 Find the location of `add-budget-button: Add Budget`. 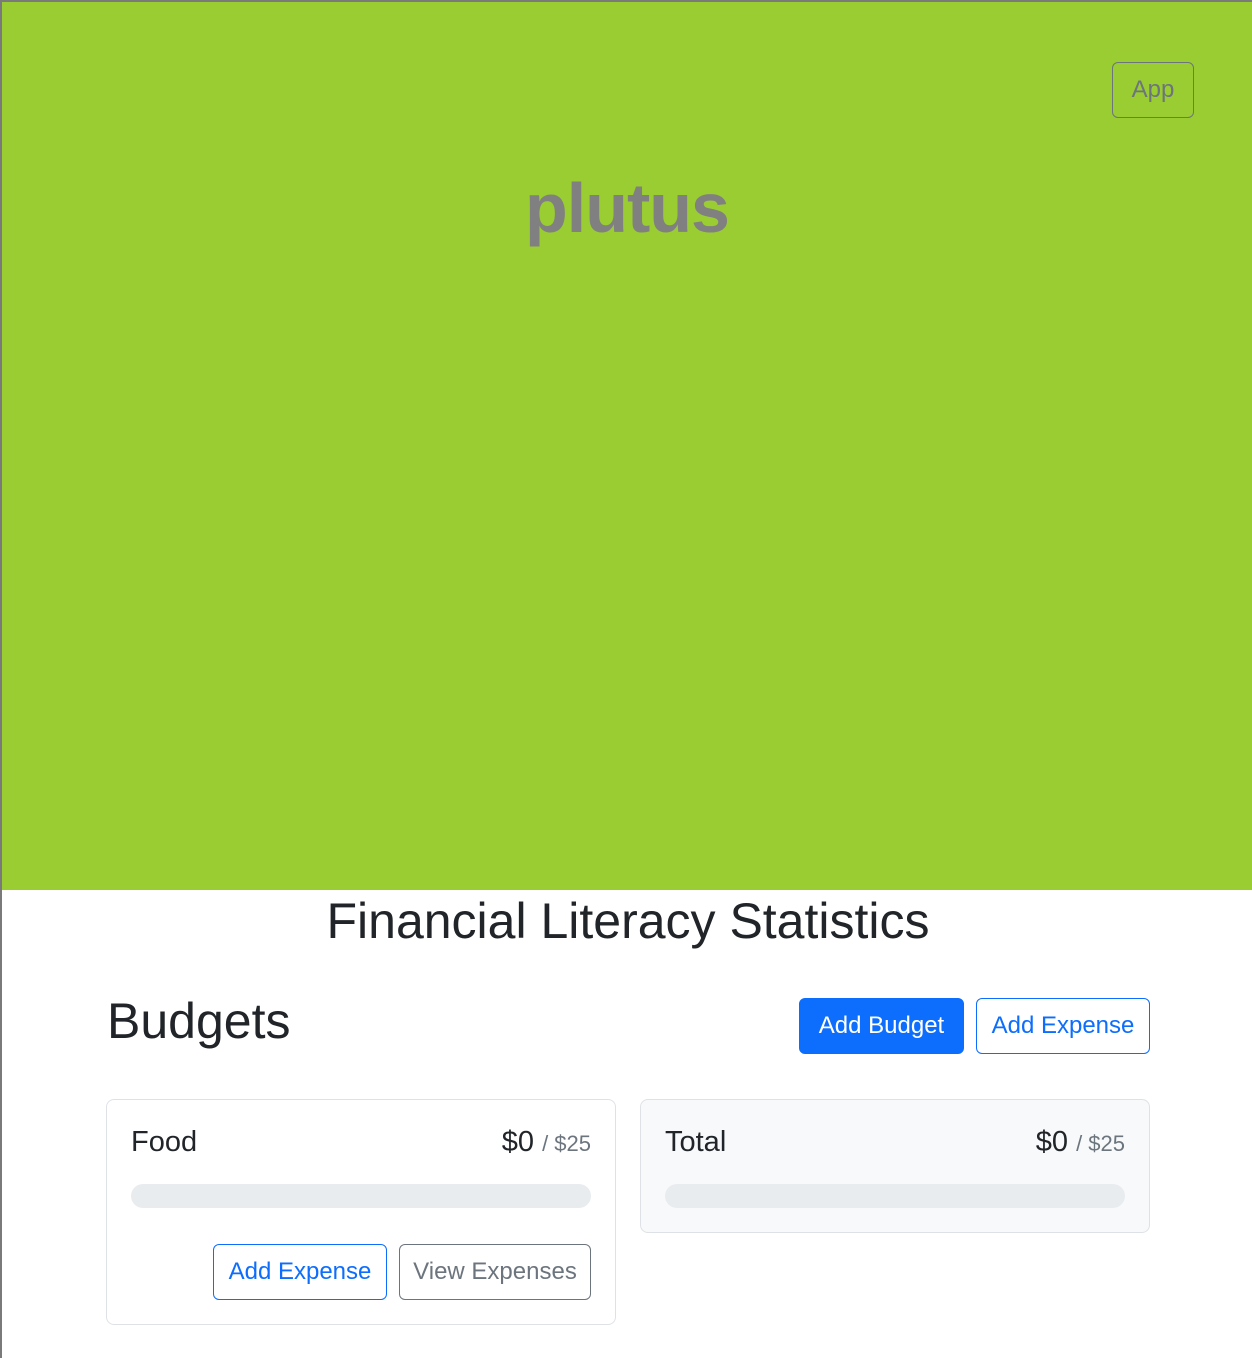

add-budget-button: Add Budget is located at coordinates (881, 1026).